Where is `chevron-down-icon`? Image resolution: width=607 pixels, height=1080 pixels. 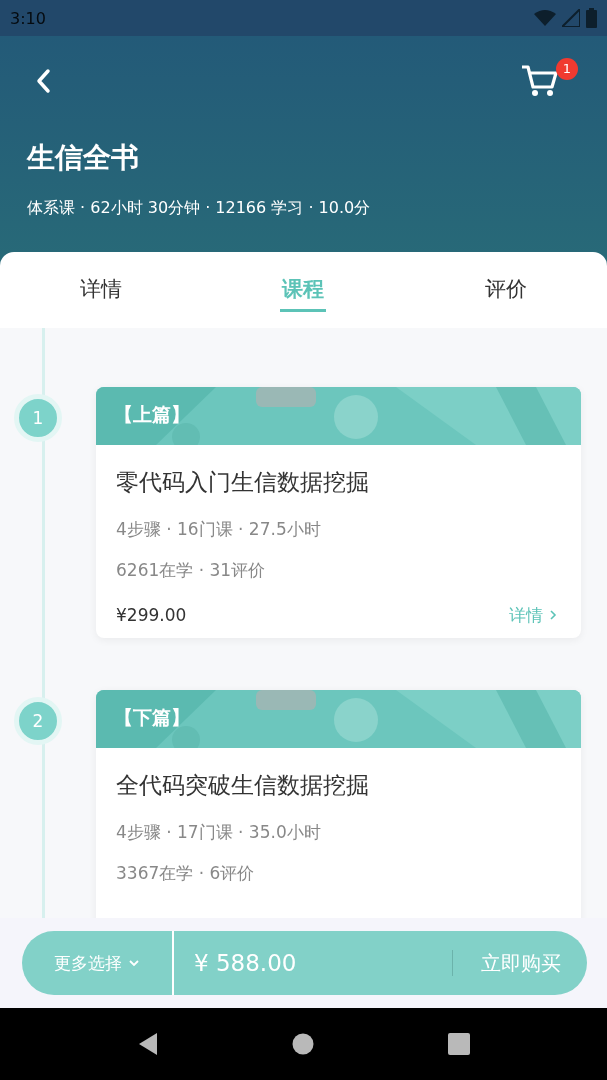 chevron-down-icon is located at coordinates (134, 963).